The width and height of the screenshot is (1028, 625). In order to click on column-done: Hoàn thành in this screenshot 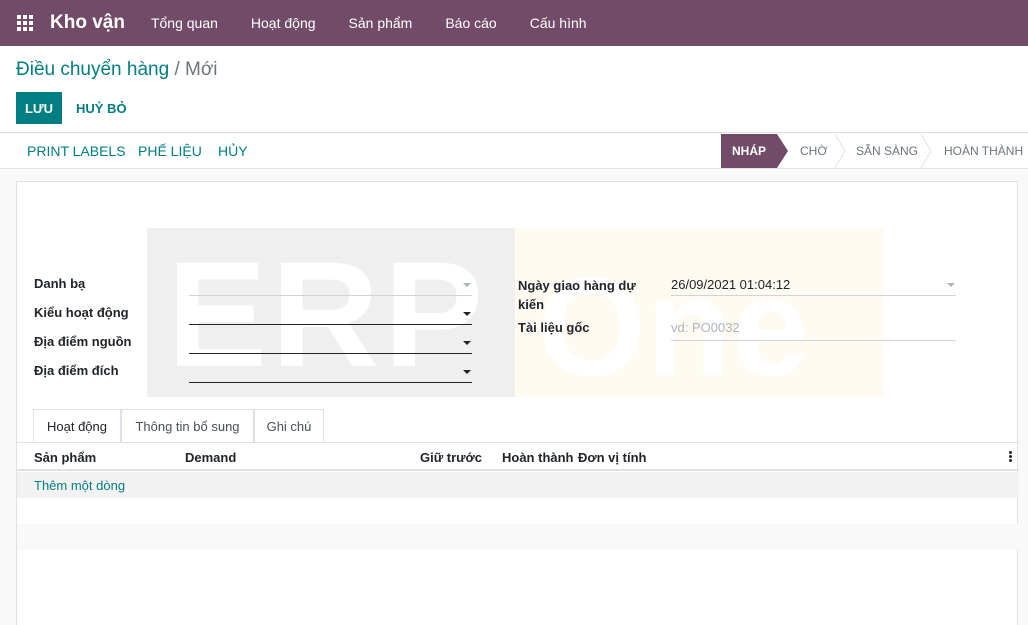, I will do `click(538, 457)`.